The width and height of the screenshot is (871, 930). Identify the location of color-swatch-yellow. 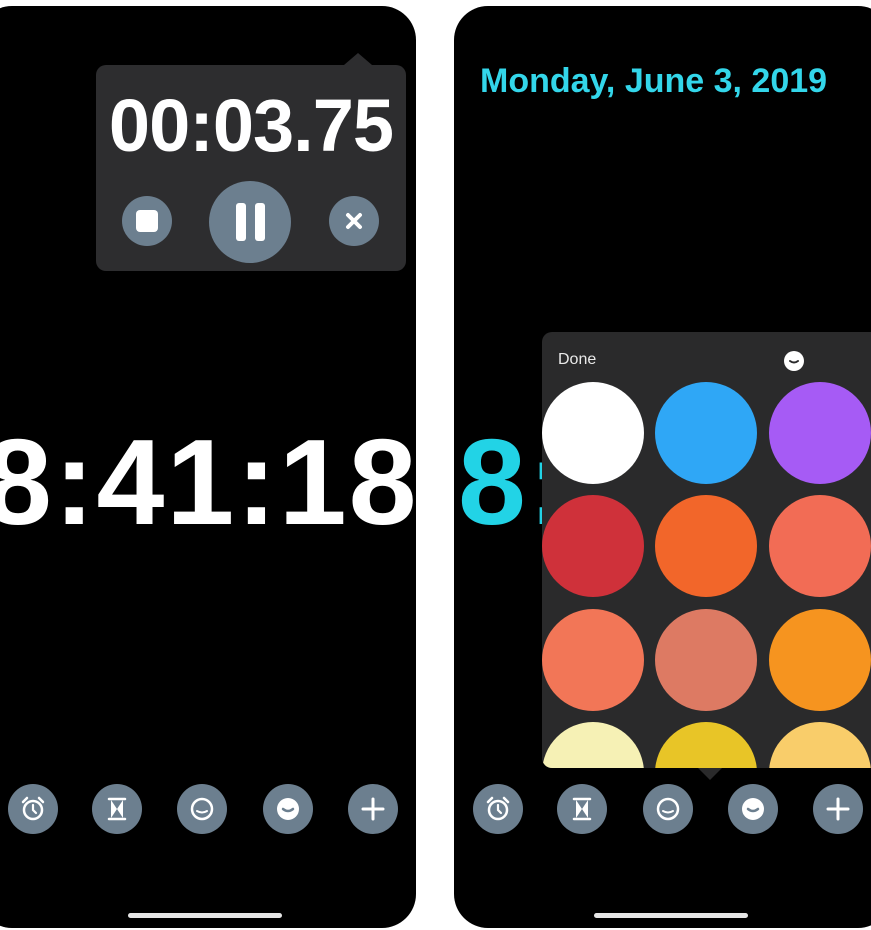
(706, 745).